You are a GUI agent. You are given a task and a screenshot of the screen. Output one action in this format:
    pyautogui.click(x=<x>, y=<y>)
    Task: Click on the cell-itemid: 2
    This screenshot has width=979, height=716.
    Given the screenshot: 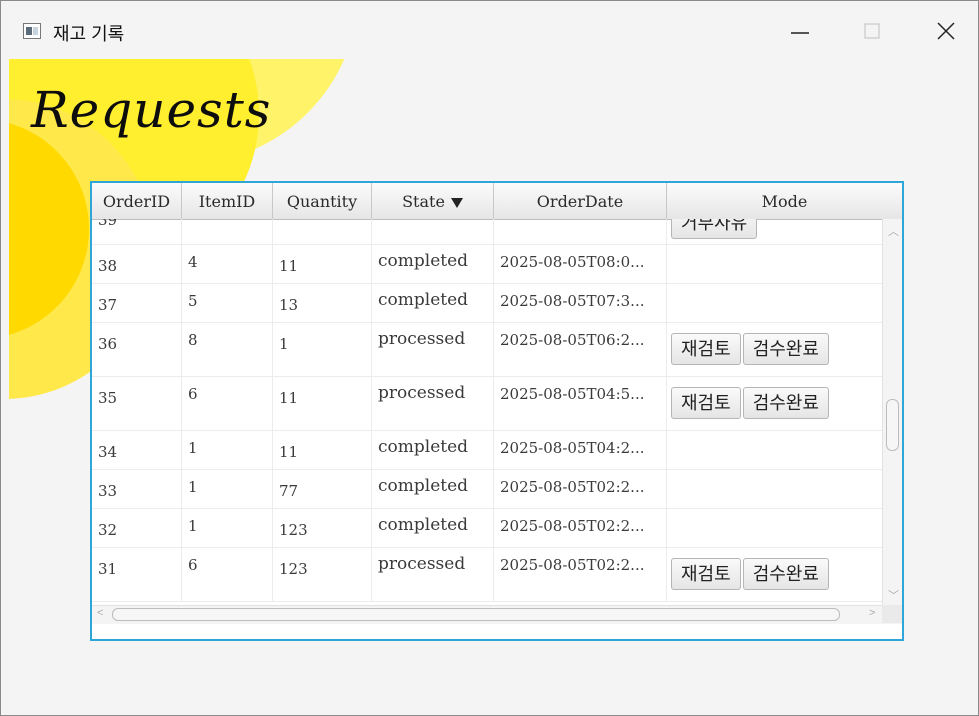 What is the action you would take?
    pyautogui.click(x=227, y=231)
    